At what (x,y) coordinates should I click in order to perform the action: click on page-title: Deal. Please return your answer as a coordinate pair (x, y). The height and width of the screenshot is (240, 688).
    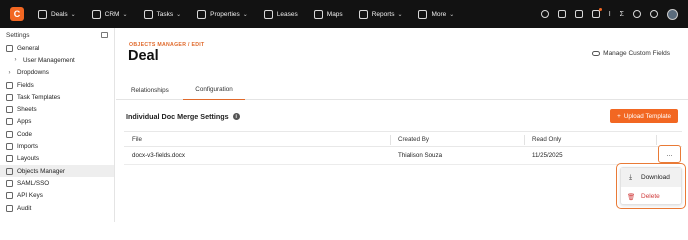
    Looking at the image, I should click on (143, 56).